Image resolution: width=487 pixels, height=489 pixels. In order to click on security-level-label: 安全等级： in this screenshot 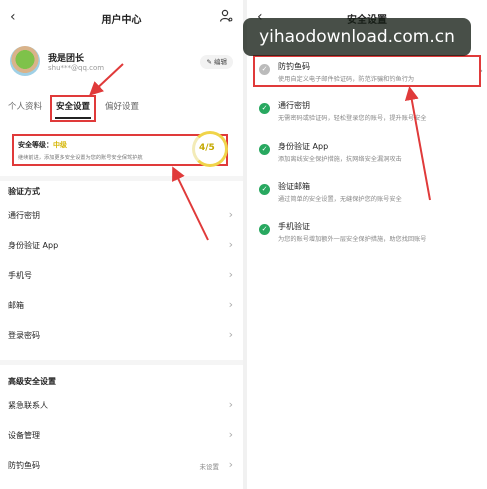, I will do `click(35, 145)`.